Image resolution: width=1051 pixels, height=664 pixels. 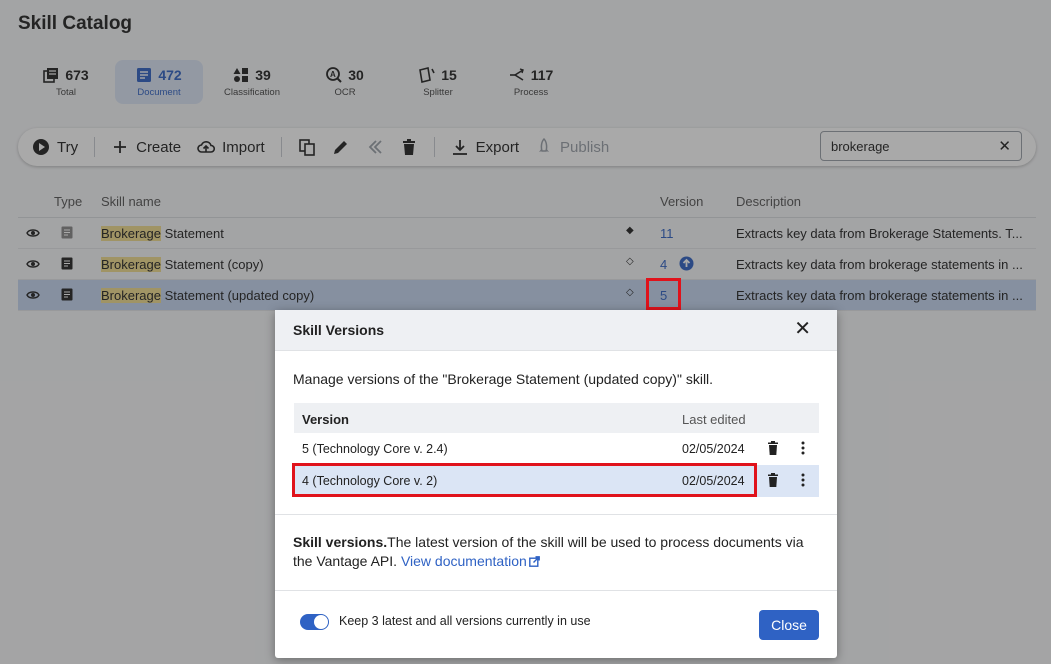 I want to click on dialog-title: Skill Versions, so click(x=339, y=330).